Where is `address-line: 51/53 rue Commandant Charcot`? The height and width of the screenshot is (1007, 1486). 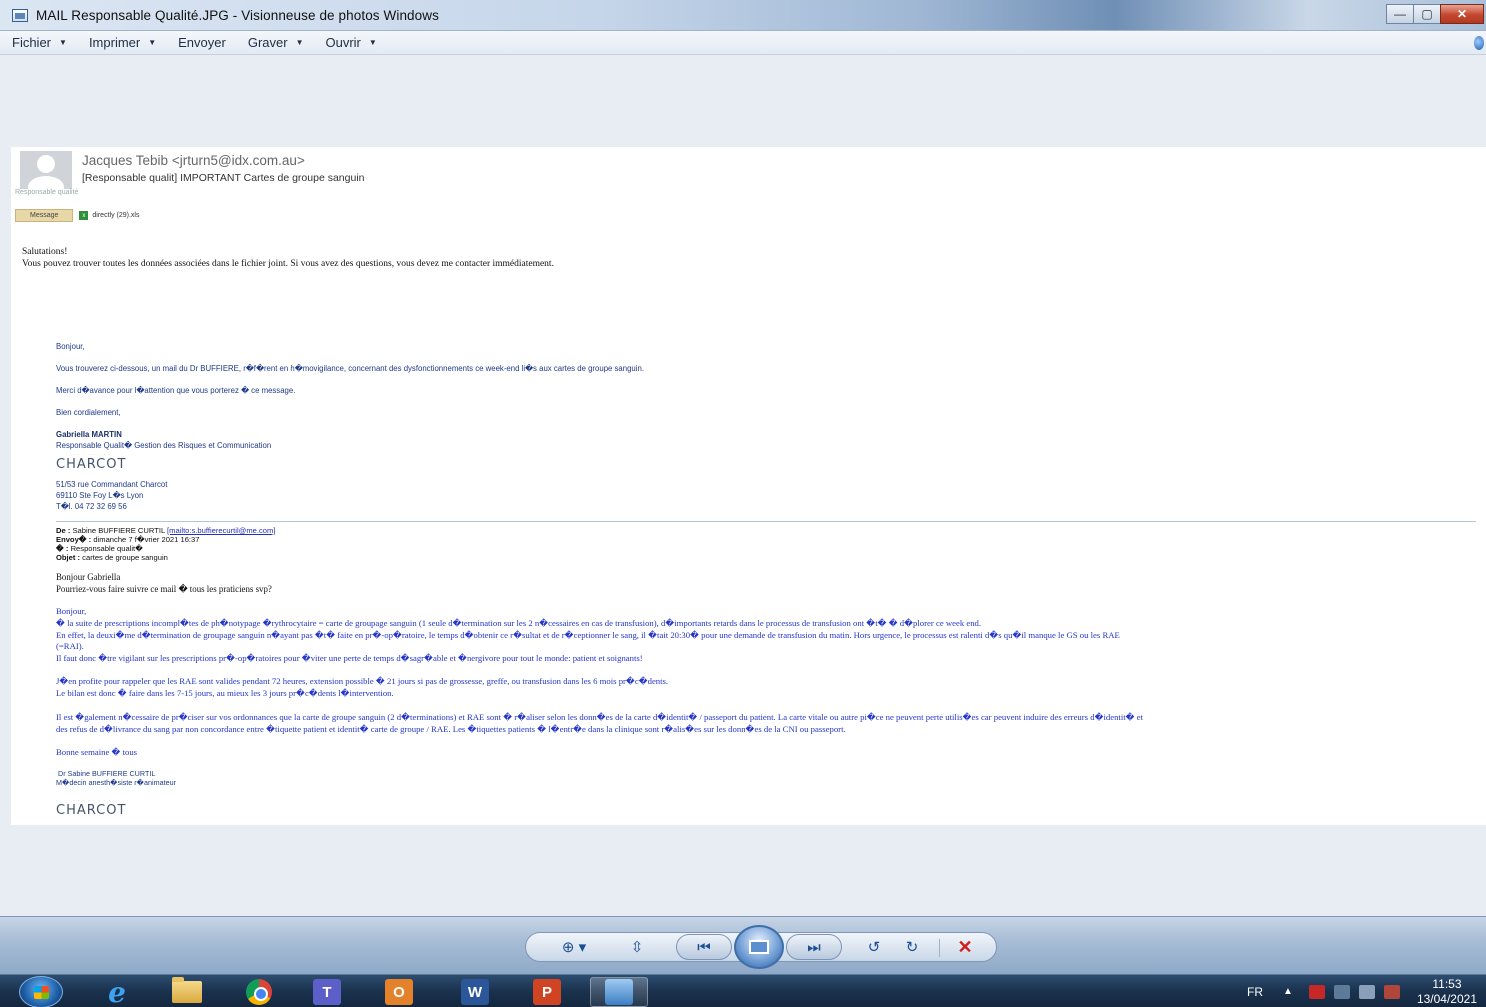
address-line: 51/53 rue Commandant Charcot is located at coordinates (112, 484).